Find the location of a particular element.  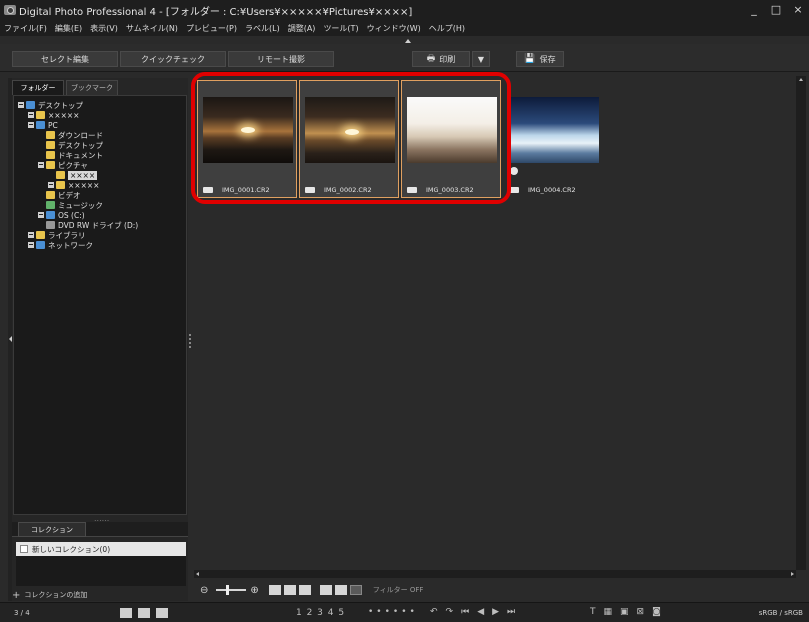

camera-icon: ◙ is located at coordinates (656, 612).